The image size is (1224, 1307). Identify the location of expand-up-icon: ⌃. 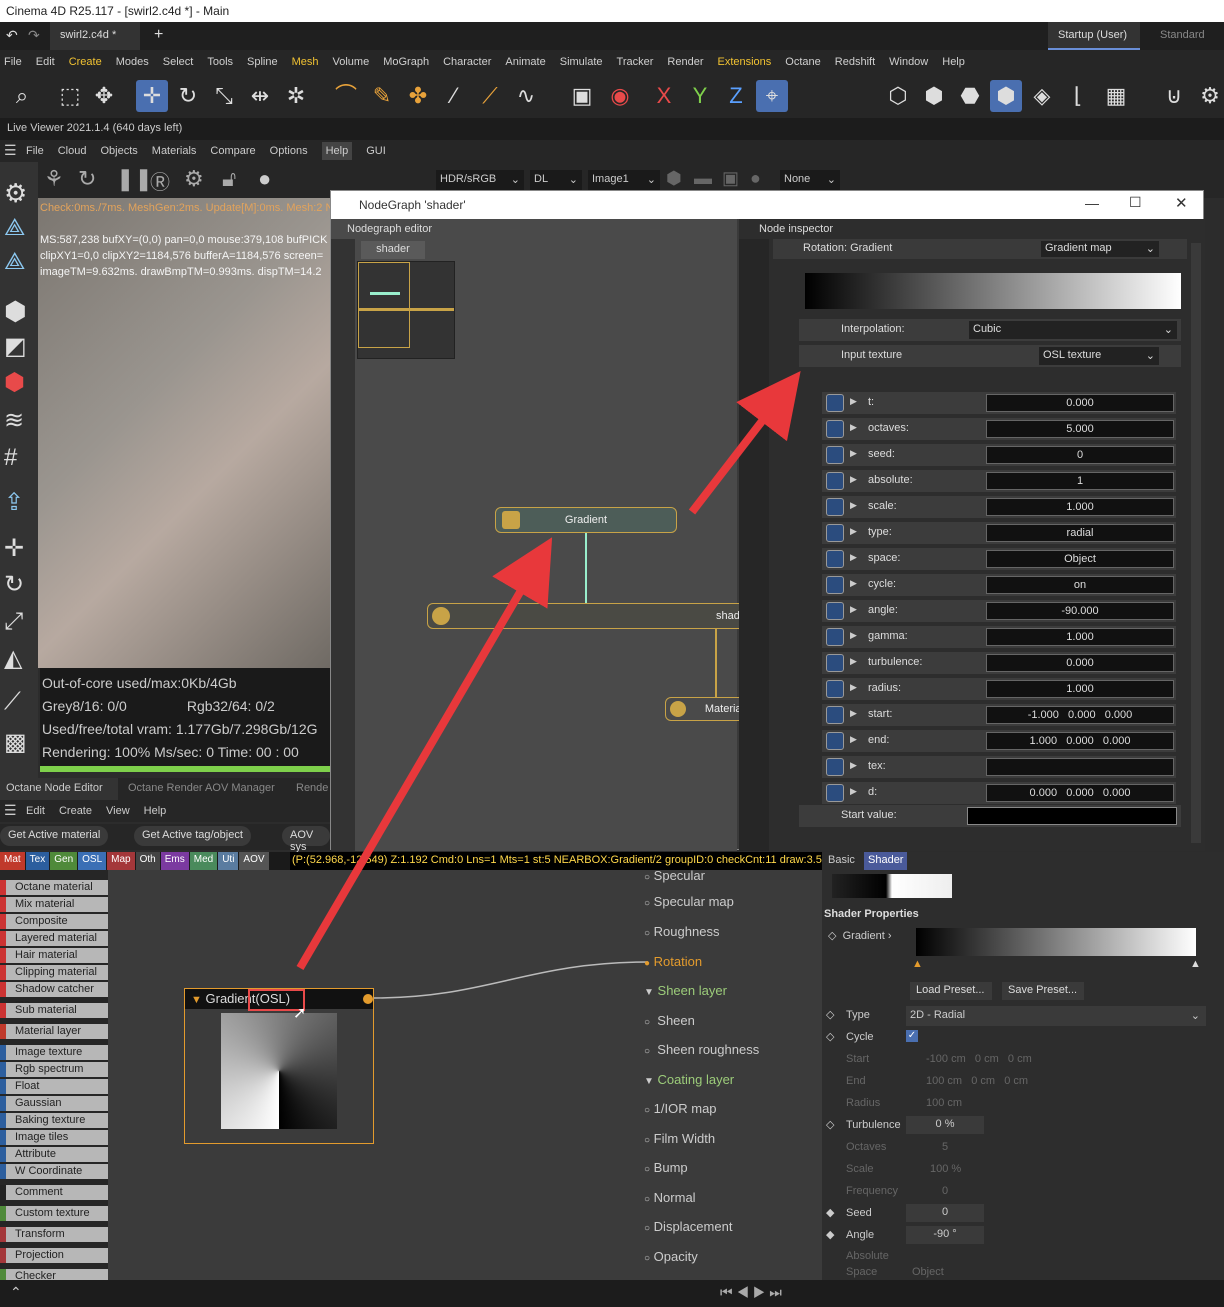
(16, 1292).